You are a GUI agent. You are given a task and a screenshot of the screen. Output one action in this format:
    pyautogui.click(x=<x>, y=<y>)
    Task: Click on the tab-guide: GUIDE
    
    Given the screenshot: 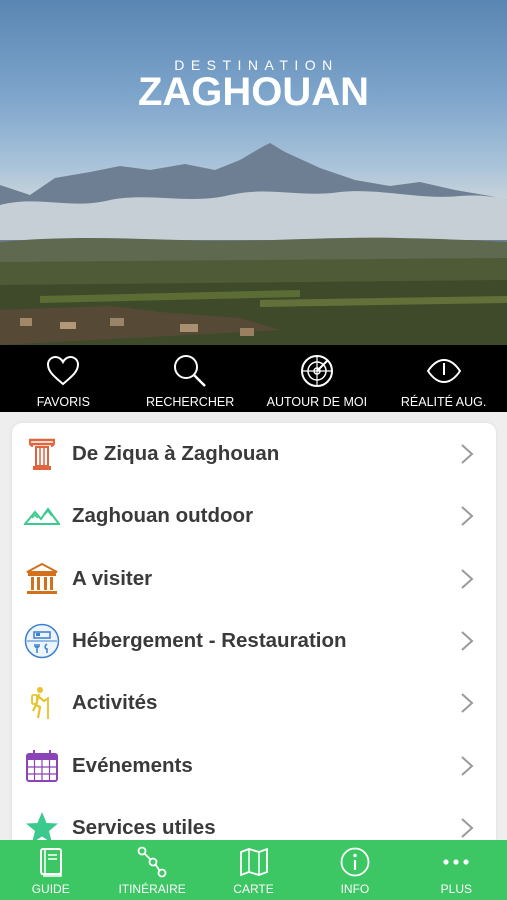 What is the action you would take?
    pyautogui.click(x=50, y=870)
    